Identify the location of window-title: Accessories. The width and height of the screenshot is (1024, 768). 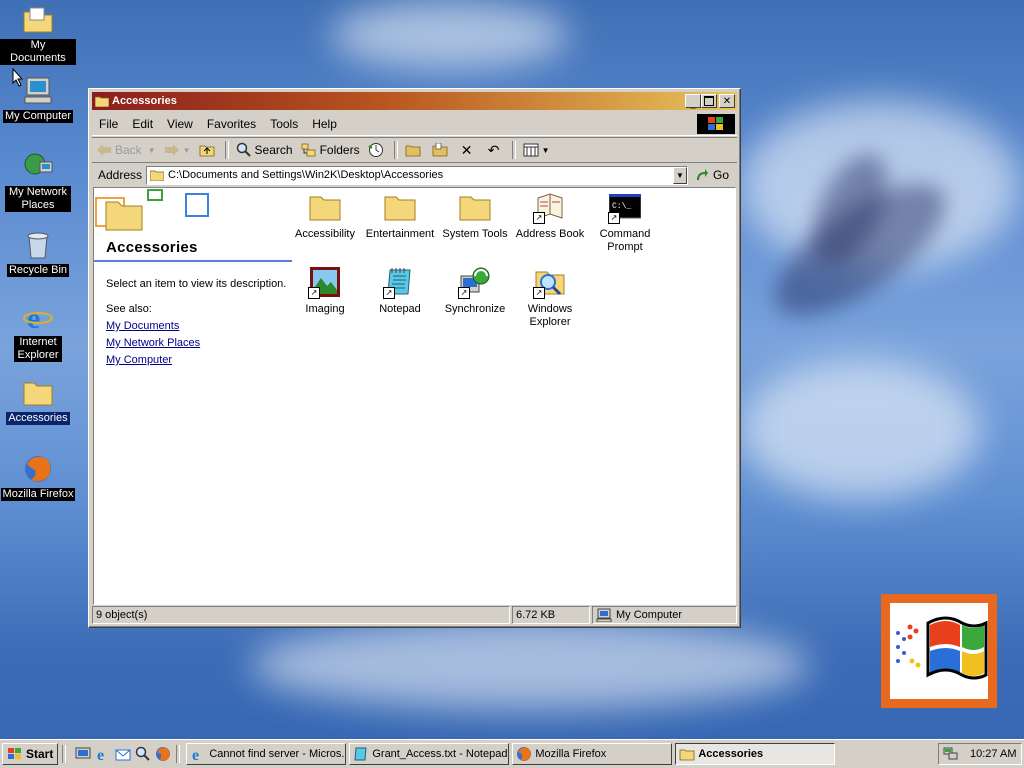
(144, 101).